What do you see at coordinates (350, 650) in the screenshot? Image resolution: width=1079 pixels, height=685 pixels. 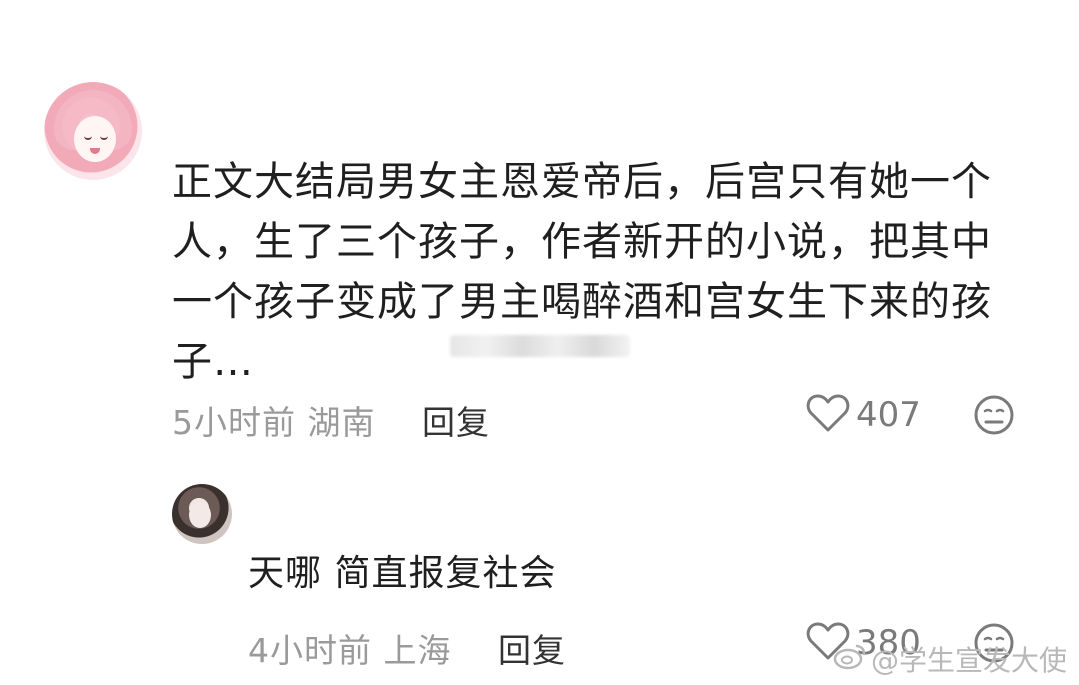 I see `reply-time-location: 4小时前 上海` at bounding box center [350, 650].